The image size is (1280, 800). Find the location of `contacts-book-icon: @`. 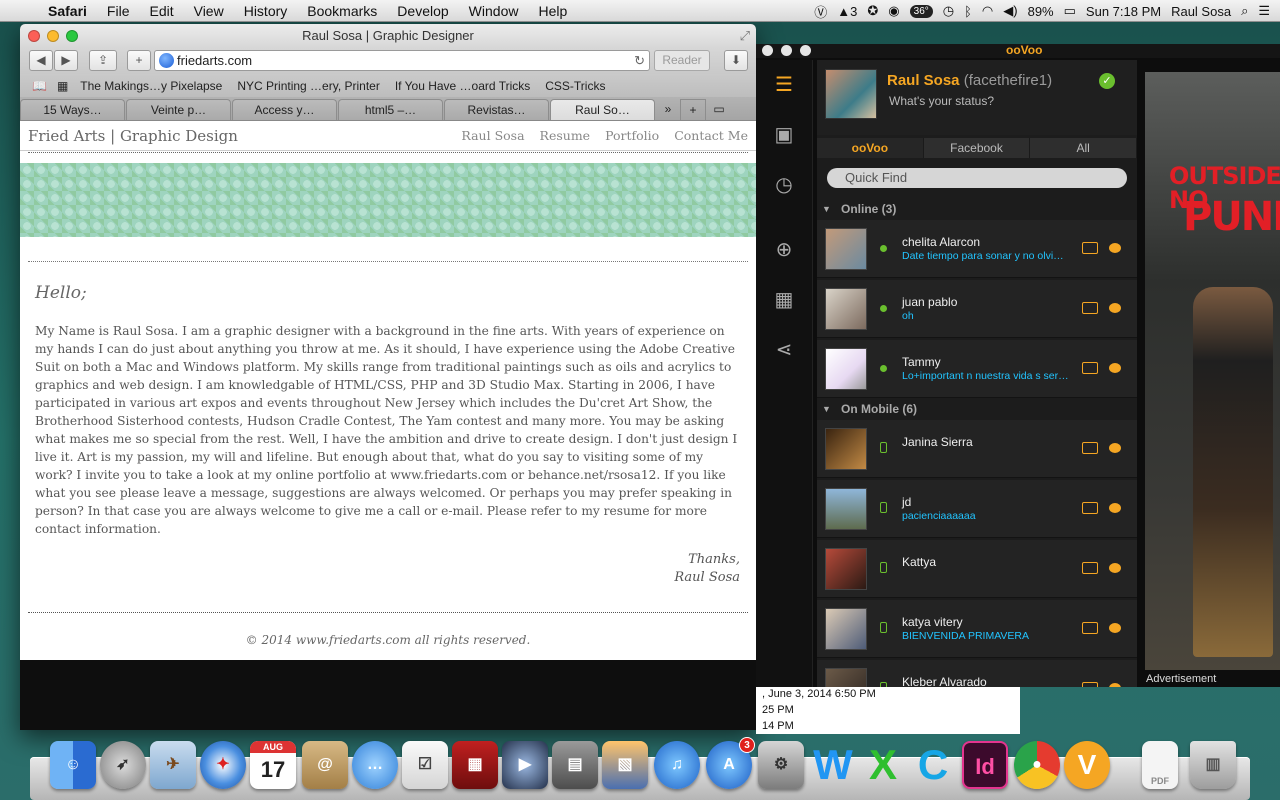

contacts-book-icon: @ is located at coordinates (325, 765).